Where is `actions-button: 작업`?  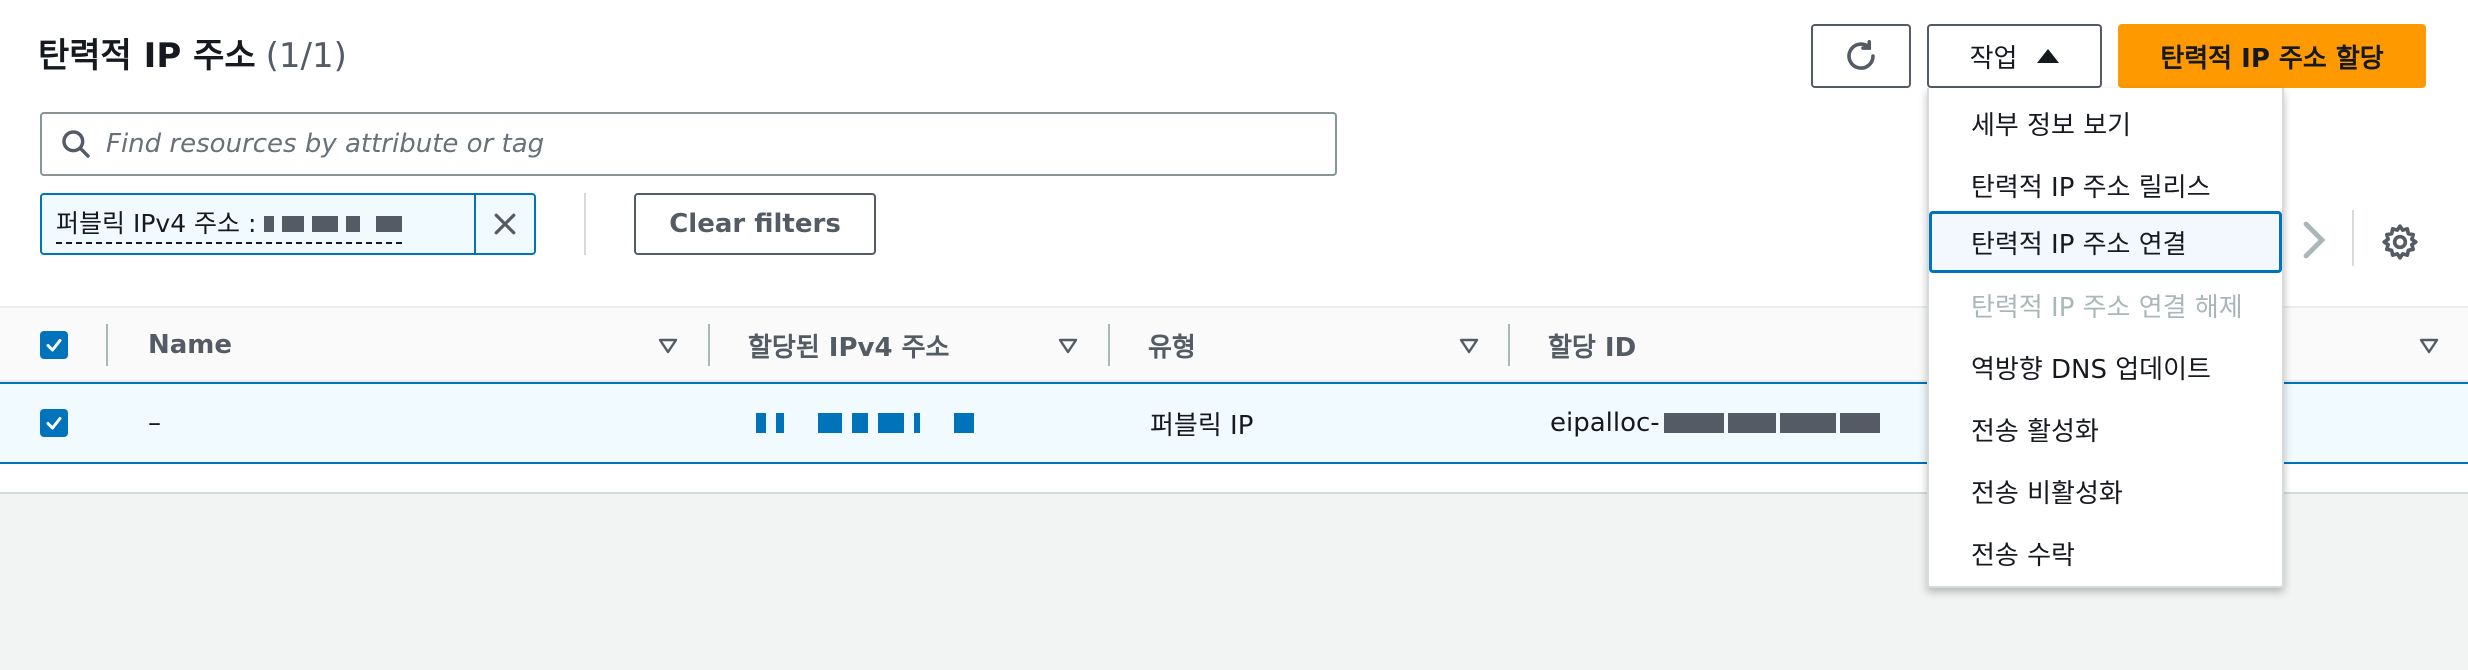
actions-button: 작업 is located at coordinates (2014, 56).